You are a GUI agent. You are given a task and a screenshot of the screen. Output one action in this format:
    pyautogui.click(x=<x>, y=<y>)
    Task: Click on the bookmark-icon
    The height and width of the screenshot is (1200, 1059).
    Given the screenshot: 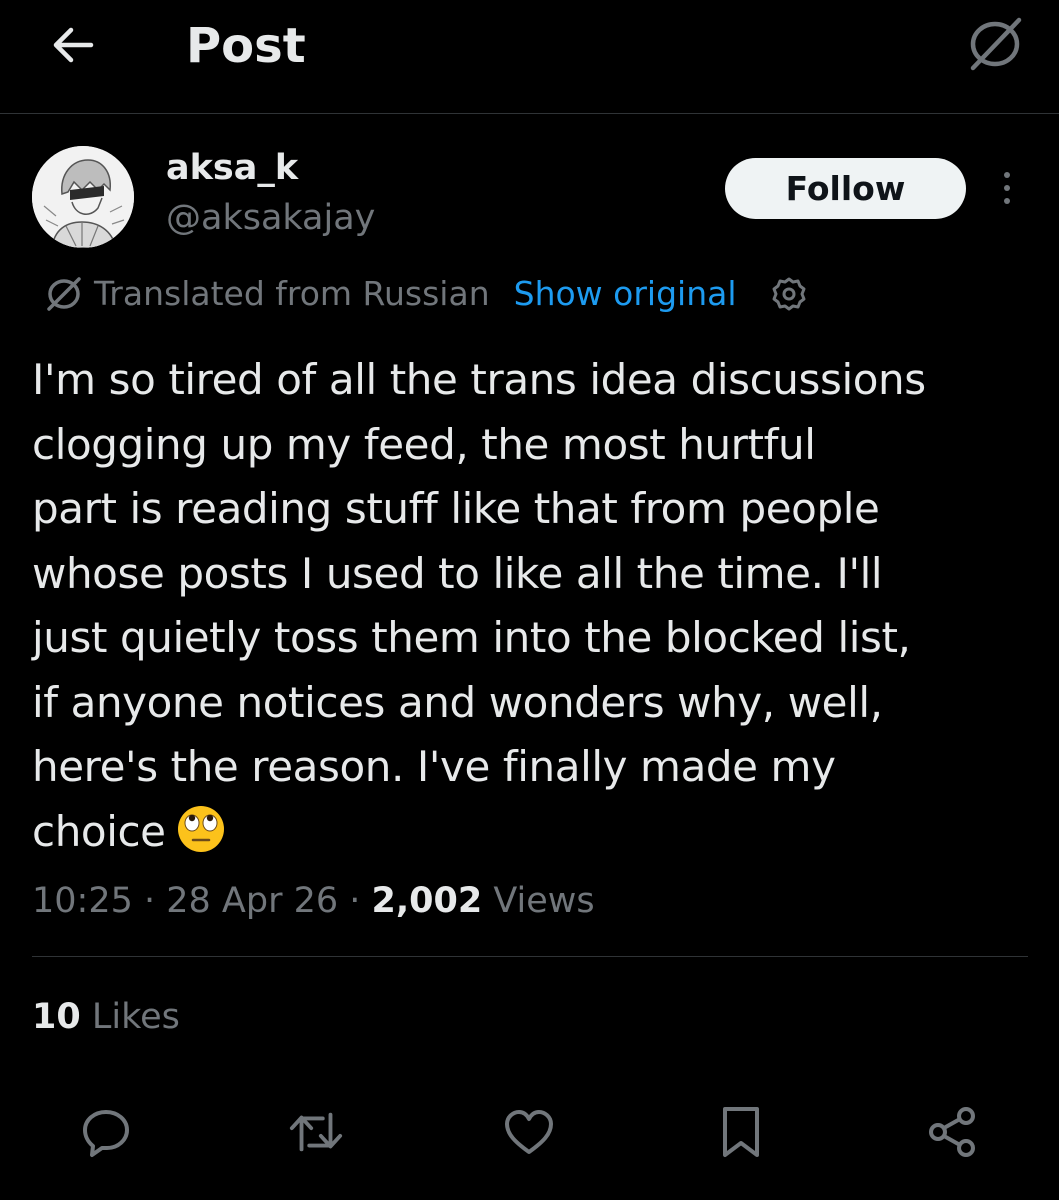 What is the action you would take?
    pyautogui.click(x=741, y=1132)
    